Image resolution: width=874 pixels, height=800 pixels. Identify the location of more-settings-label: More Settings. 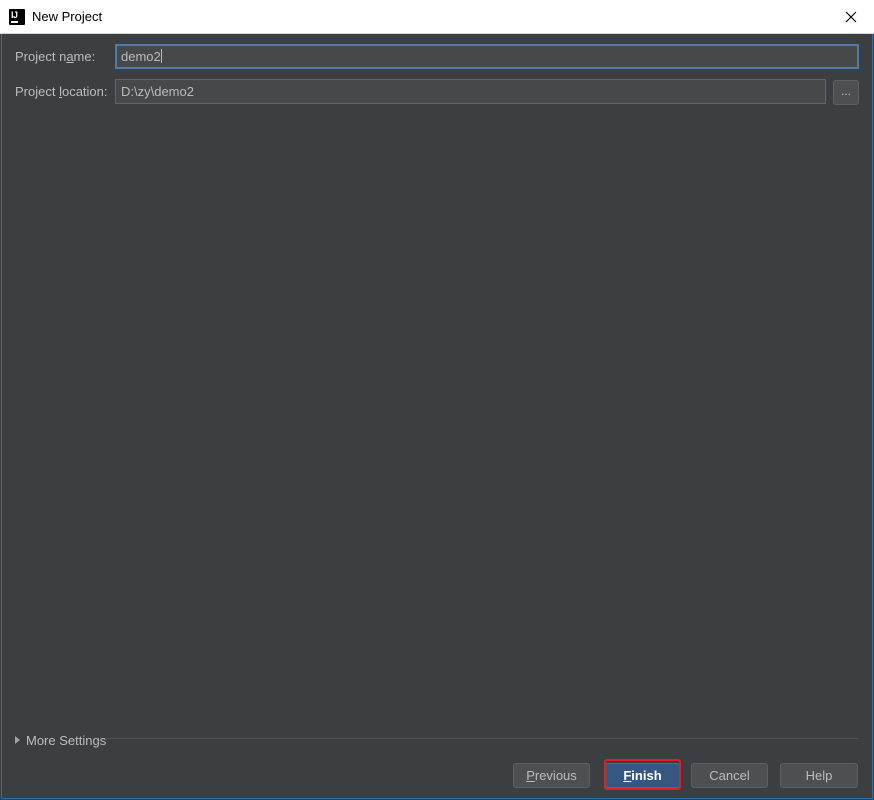
(66, 740).